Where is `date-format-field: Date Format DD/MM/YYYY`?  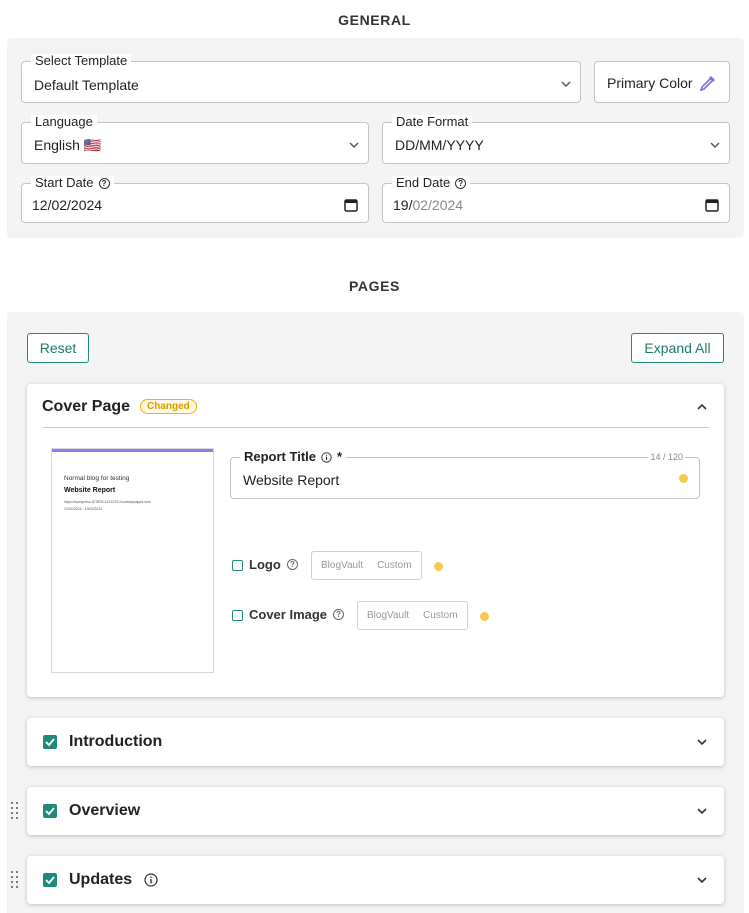 date-format-field: Date Format DD/MM/YYYY is located at coordinates (556, 139).